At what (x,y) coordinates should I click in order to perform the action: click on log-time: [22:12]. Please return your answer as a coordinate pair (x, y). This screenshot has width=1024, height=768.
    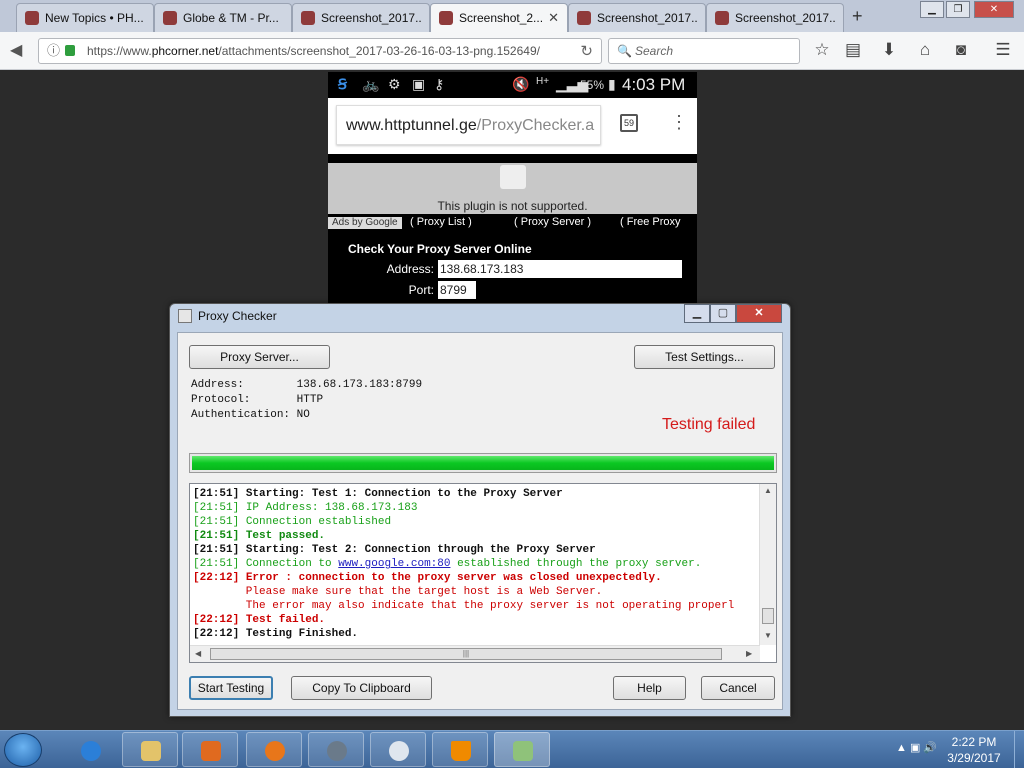
    Looking at the image, I should click on (216, 620).